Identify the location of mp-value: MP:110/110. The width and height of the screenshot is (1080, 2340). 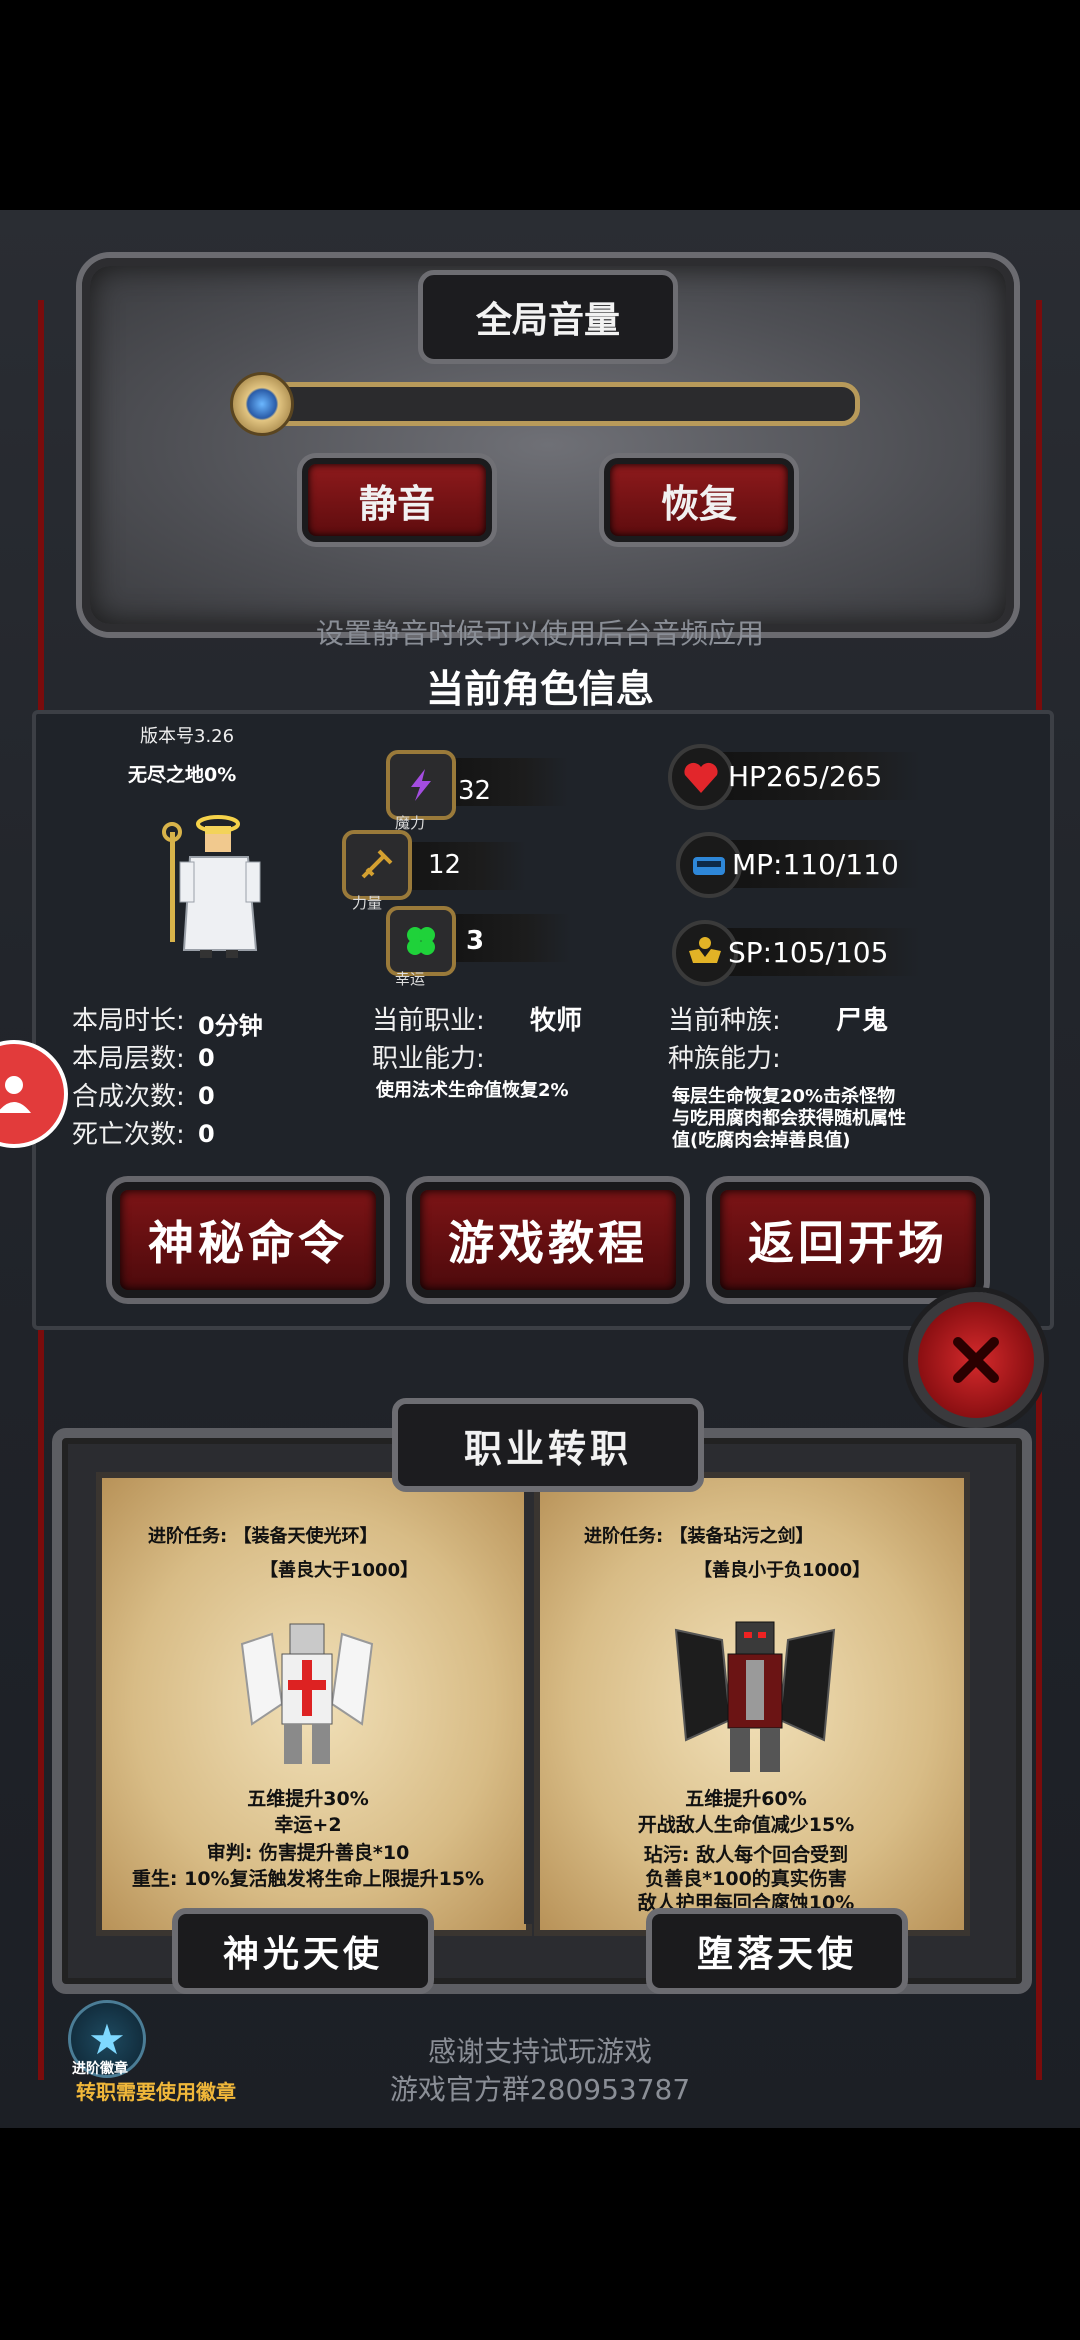
(815, 864).